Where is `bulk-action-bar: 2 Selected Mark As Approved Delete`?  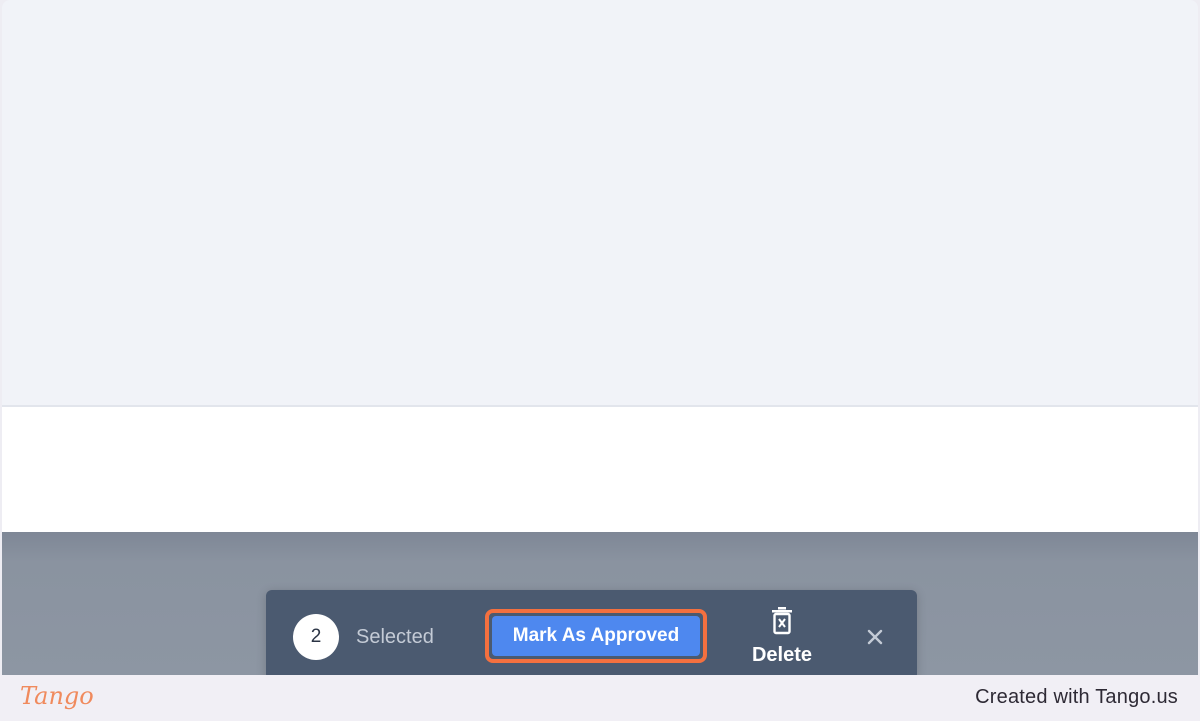
bulk-action-bar: 2 Selected Mark As Approved Delete is located at coordinates (591, 635).